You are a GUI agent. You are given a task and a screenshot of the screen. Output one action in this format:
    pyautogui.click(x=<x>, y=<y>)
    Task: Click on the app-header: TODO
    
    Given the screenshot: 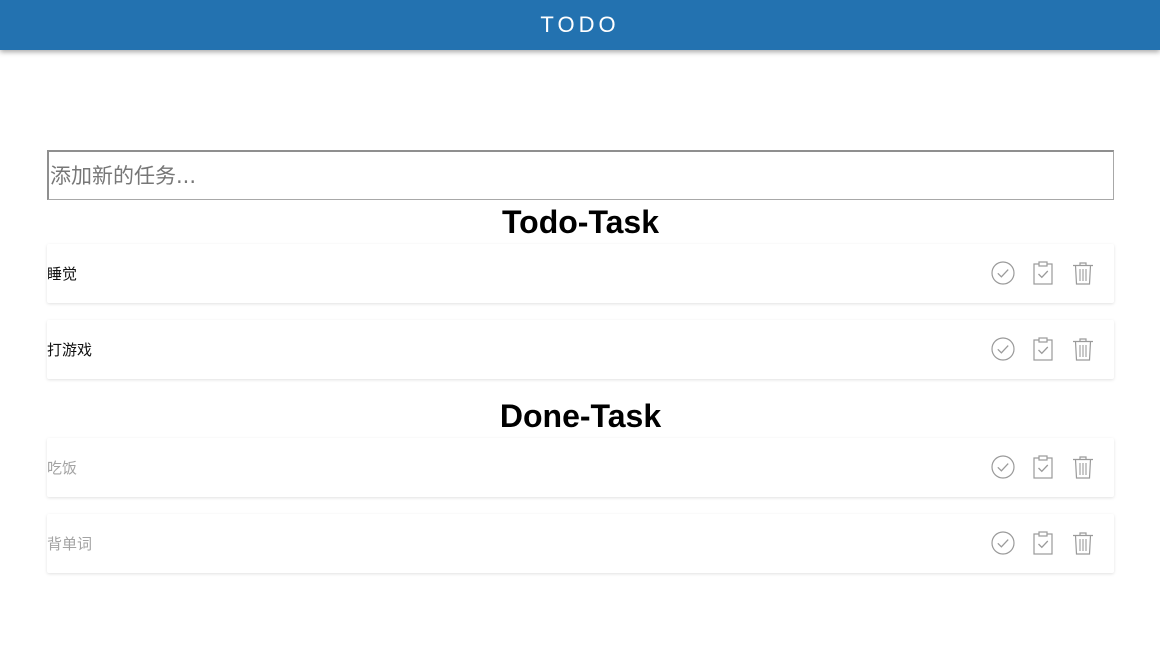 What is the action you would take?
    pyautogui.click(x=580, y=25)
    